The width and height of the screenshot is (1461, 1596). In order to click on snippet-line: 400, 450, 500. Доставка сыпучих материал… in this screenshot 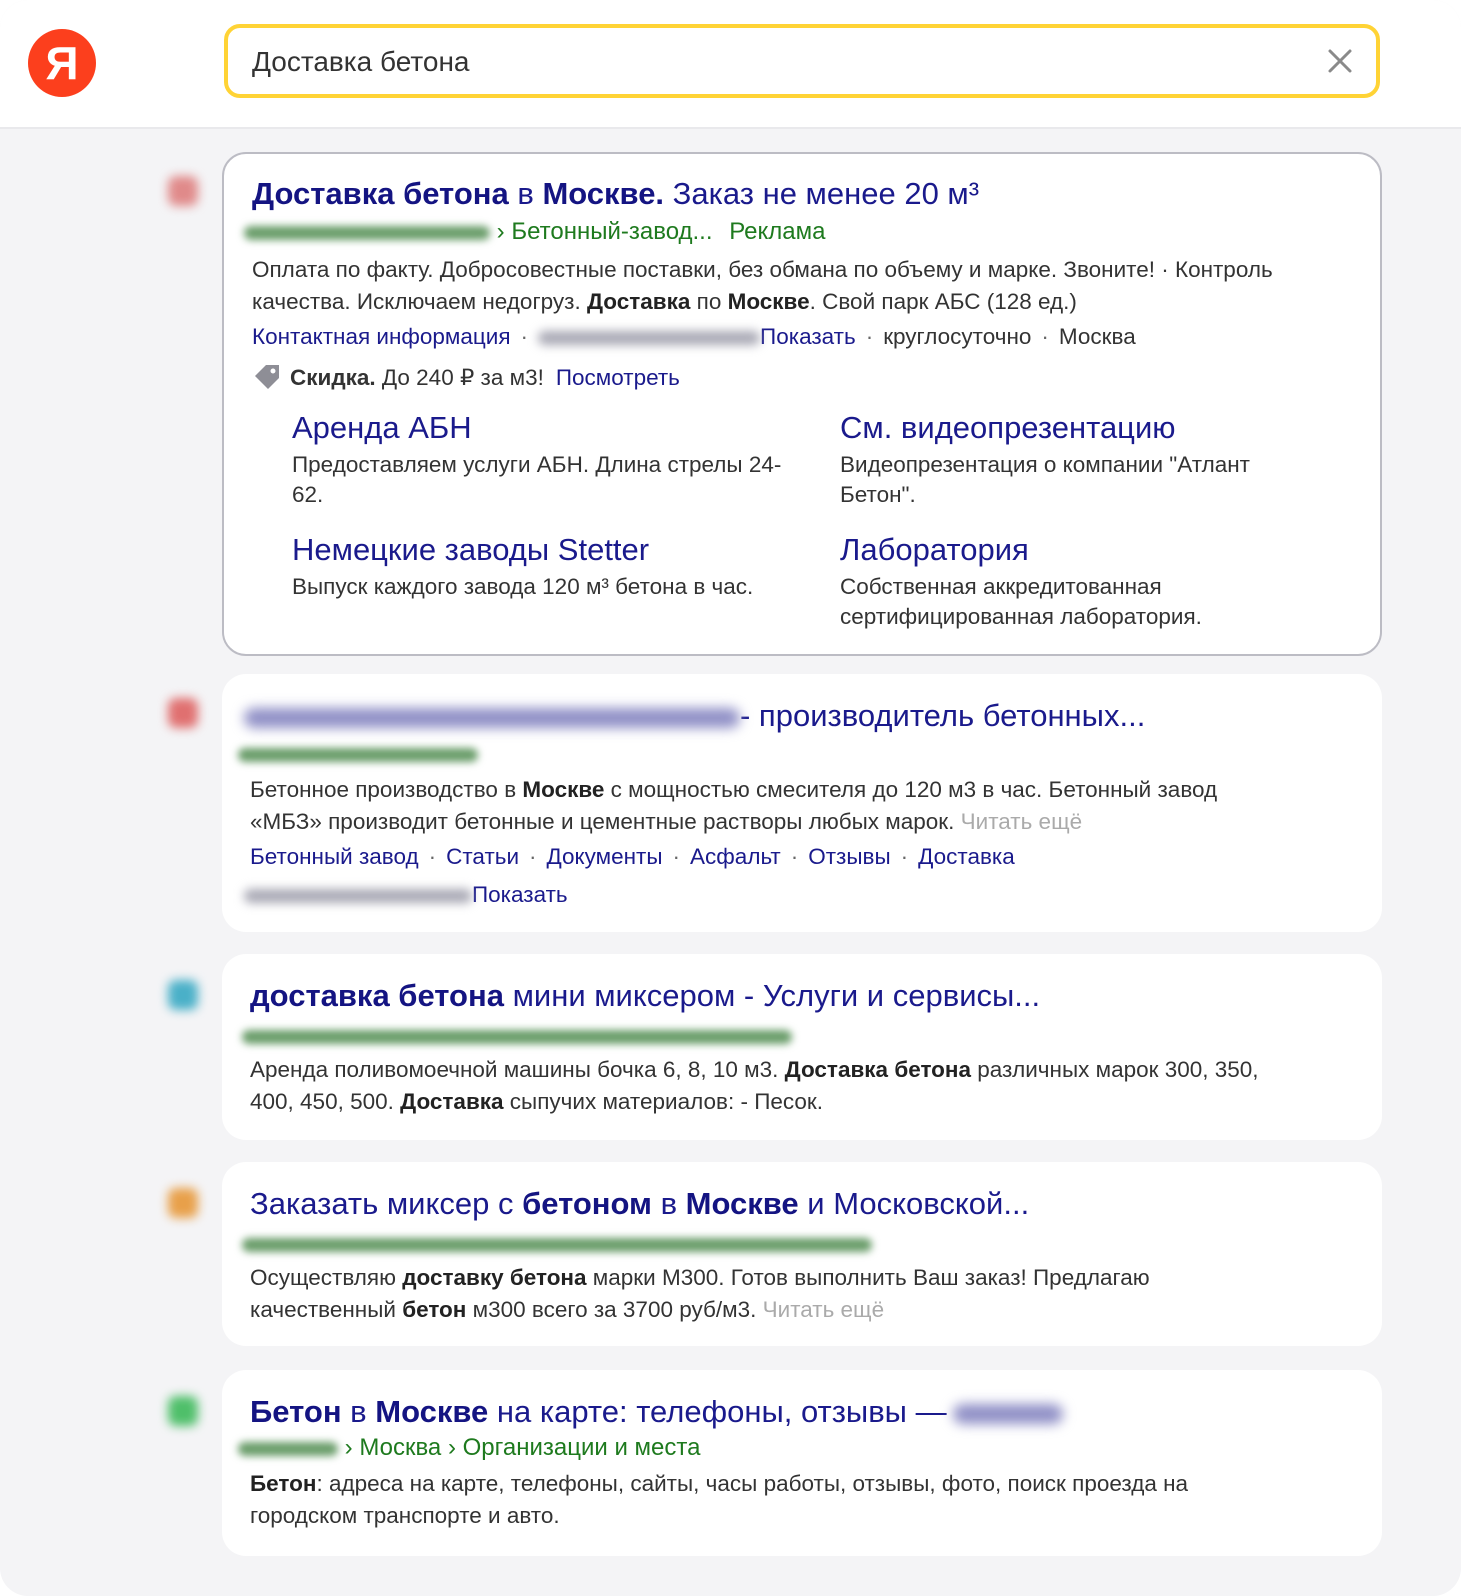, I will do `click(805, 1102)`.